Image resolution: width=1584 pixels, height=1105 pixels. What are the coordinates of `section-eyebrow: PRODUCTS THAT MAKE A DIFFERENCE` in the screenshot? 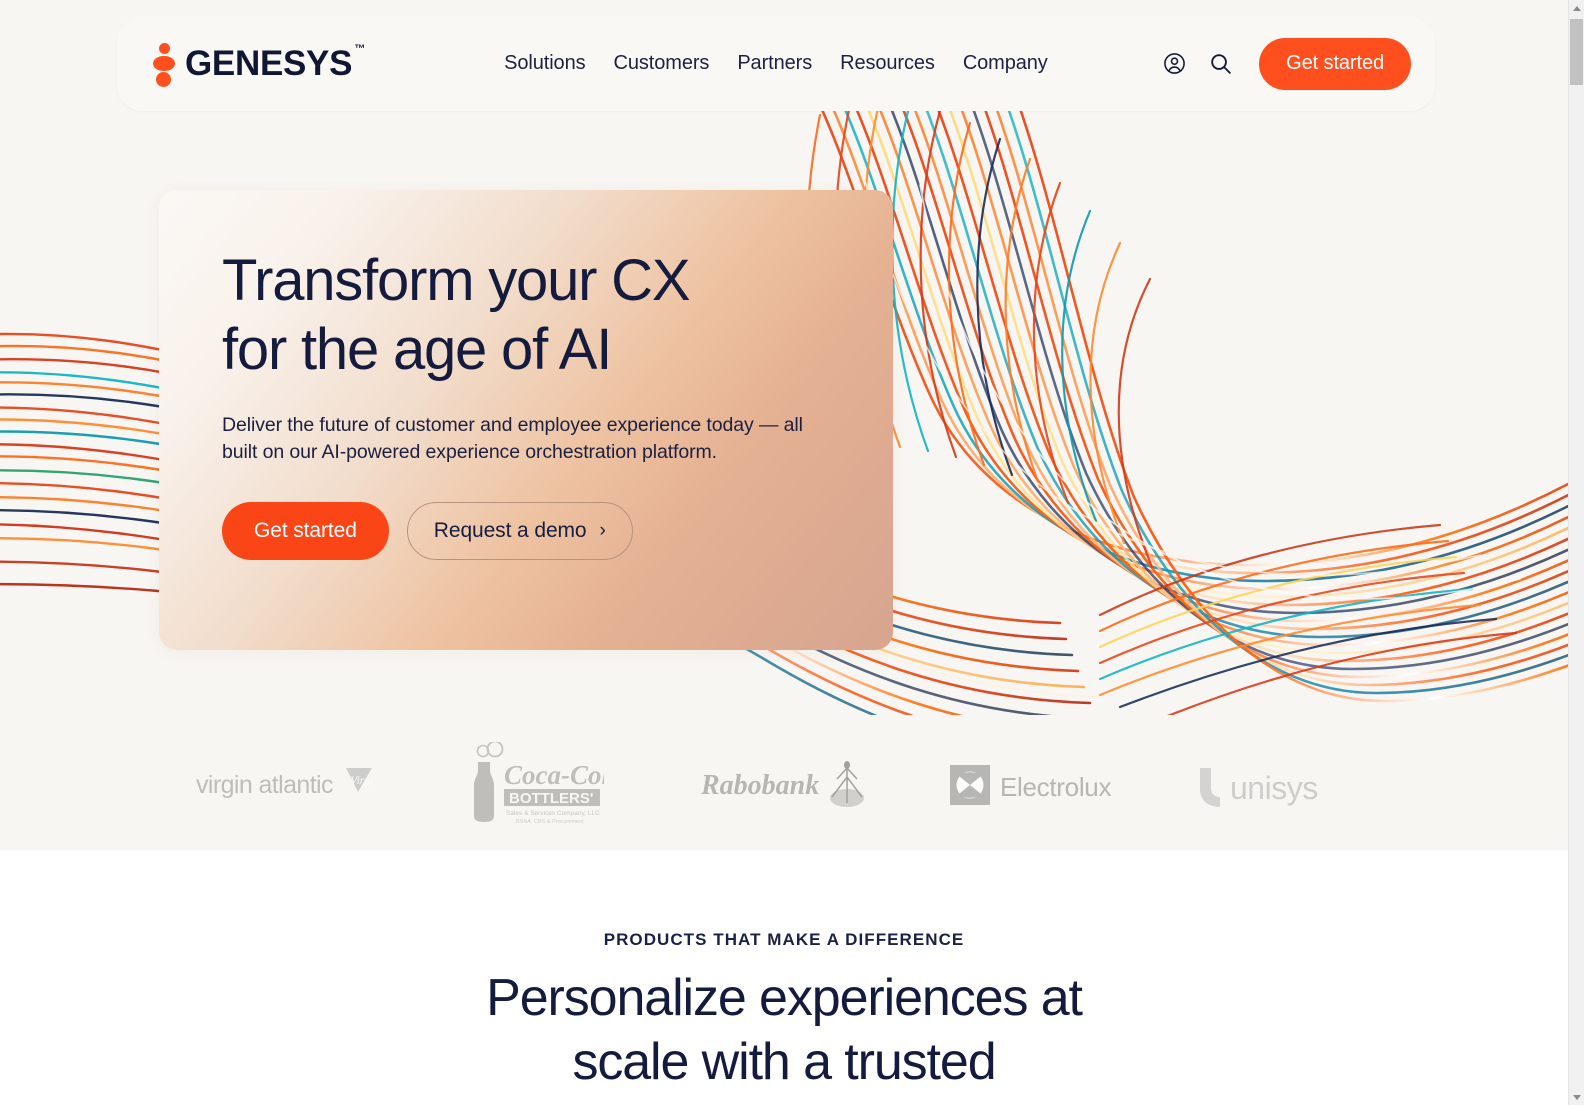 It's located at (784, 939).